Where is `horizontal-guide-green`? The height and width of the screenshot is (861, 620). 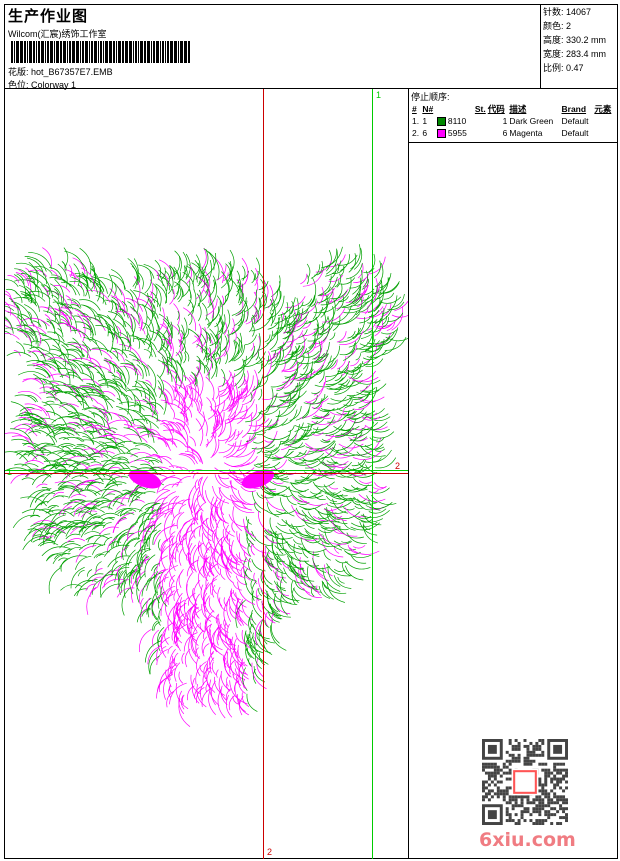 horizontal-guide-green is located at coordinates (206, 470).